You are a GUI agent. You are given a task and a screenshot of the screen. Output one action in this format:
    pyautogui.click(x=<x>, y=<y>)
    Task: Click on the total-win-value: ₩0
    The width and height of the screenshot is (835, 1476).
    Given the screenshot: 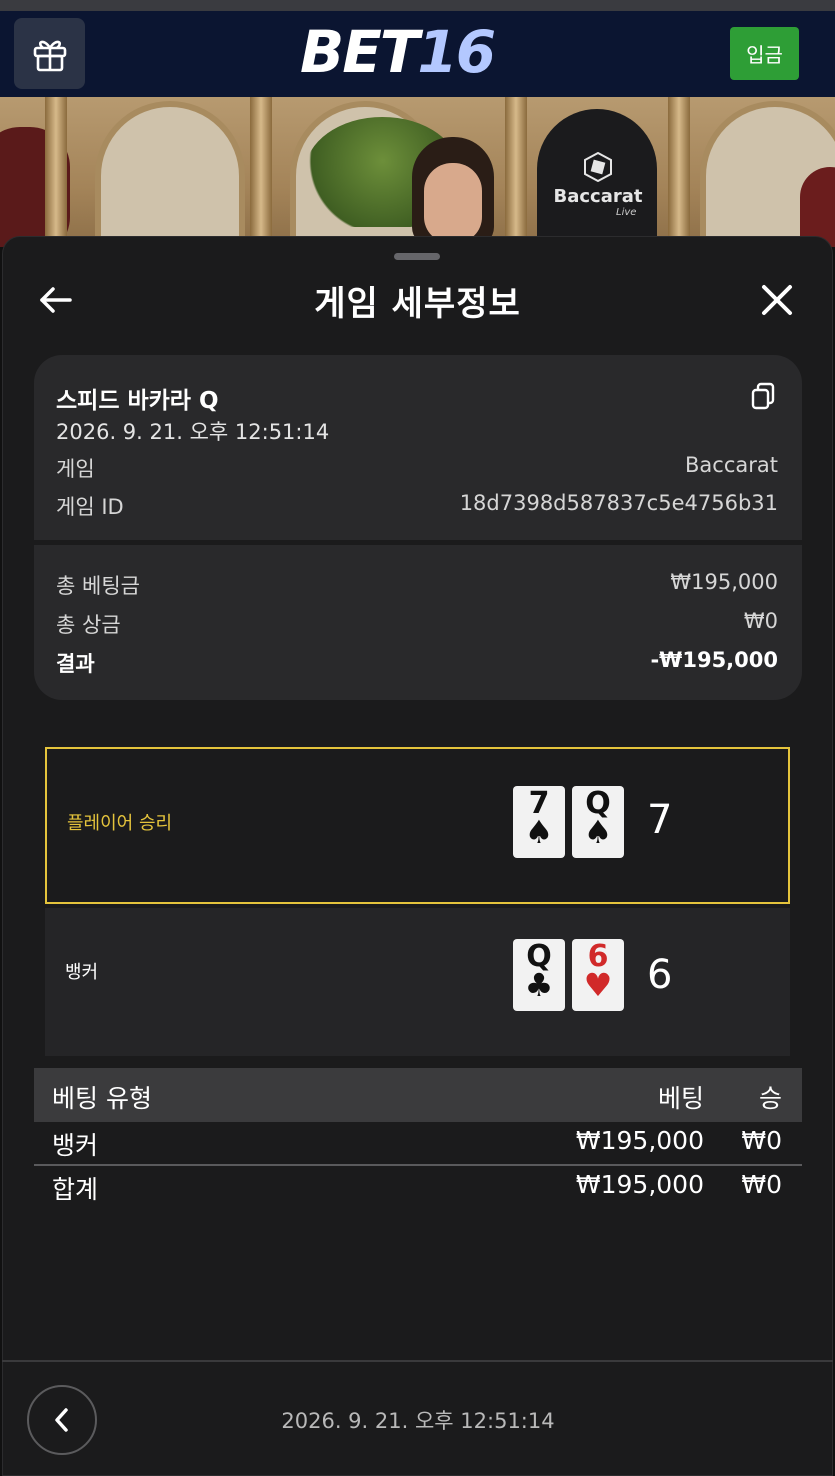 What is the action you would take?
    pyautogui.click(x=760, y=621)
    